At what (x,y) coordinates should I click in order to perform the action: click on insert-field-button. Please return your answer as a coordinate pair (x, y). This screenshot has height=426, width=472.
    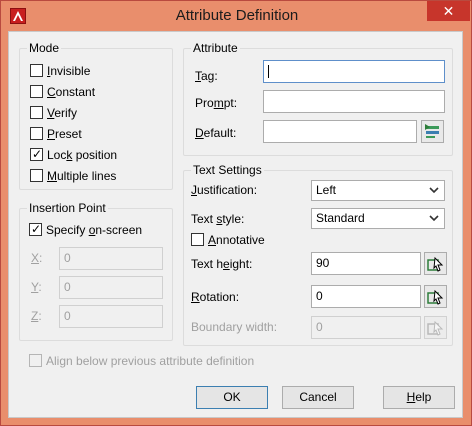
    Looking at the image, I should click on (432, 131).